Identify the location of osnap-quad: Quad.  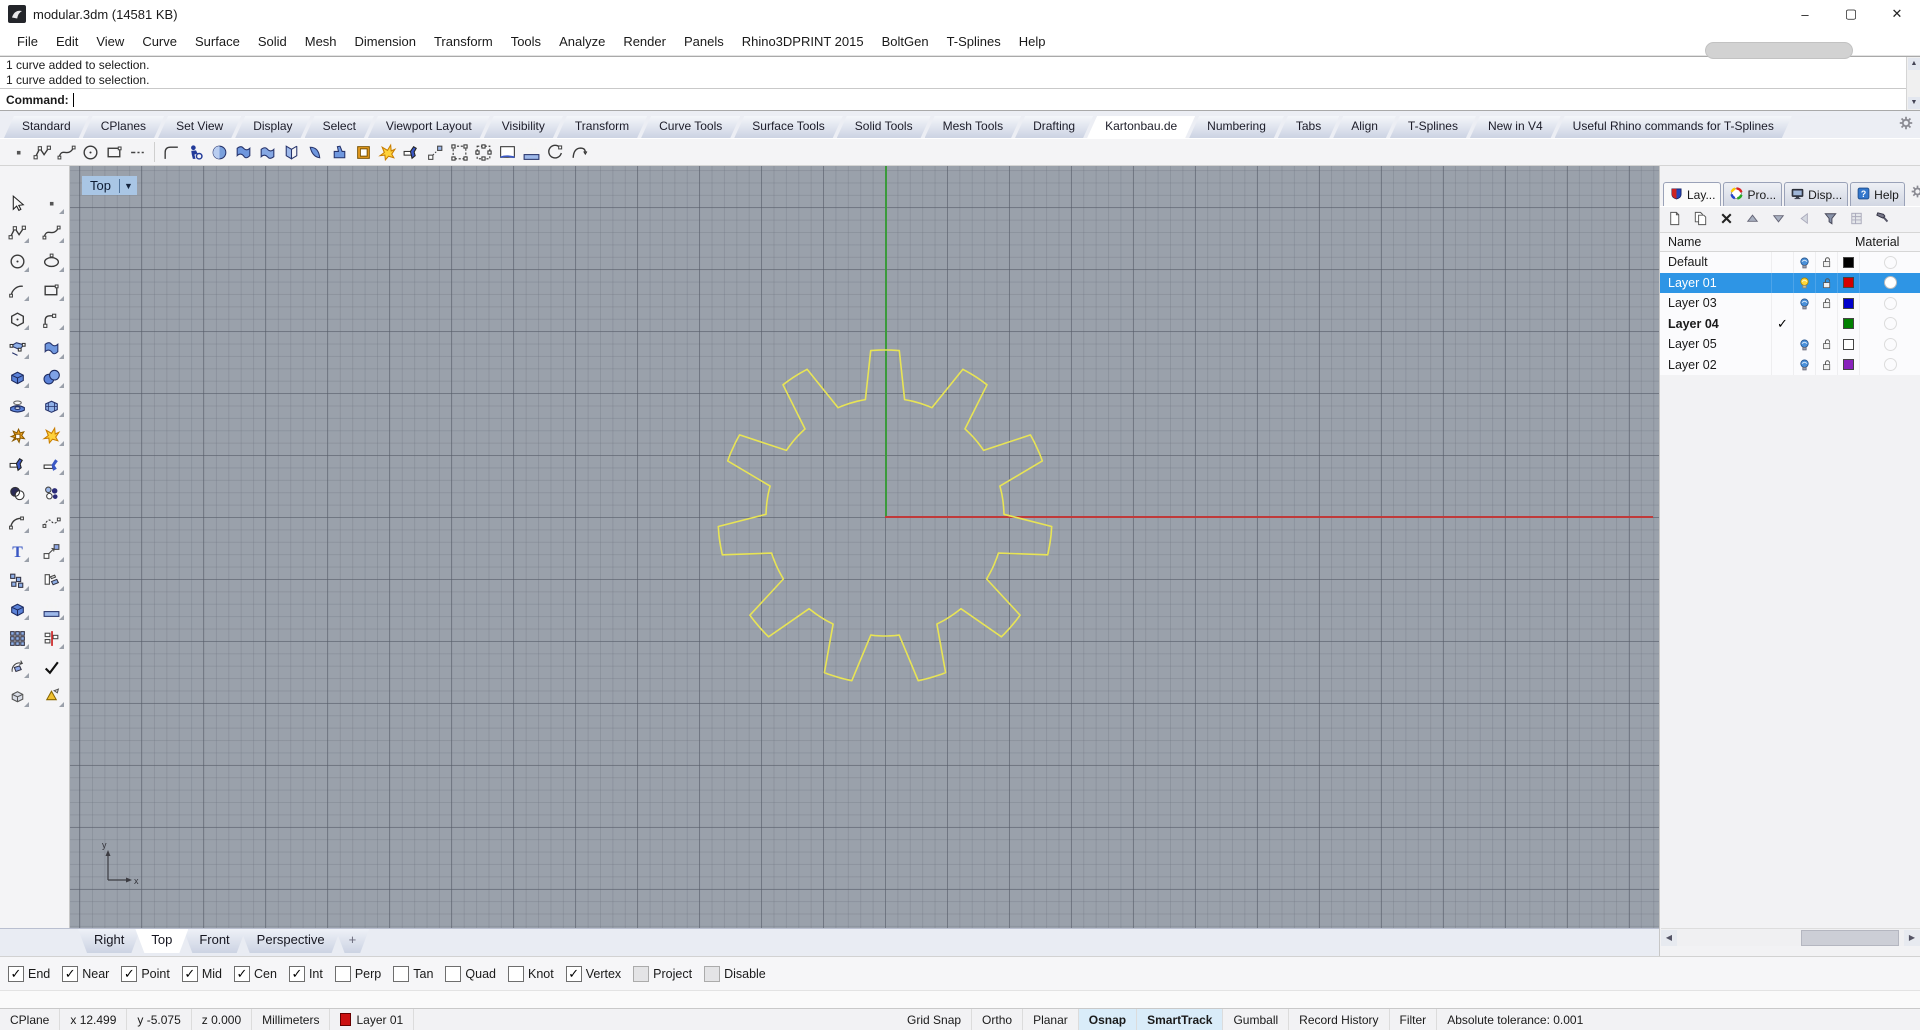
(470, 973).